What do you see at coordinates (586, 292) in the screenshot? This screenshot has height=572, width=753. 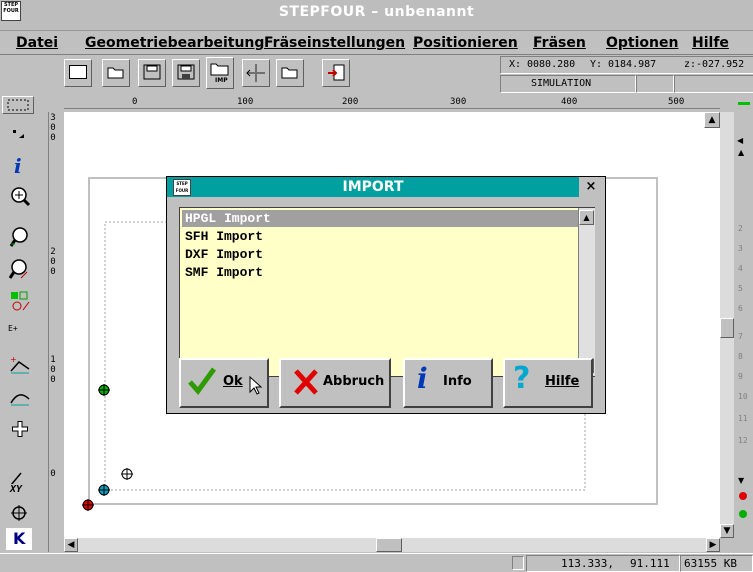 I see `list-scrollbar: ▲ ▼` at bounding box center [586, 292].